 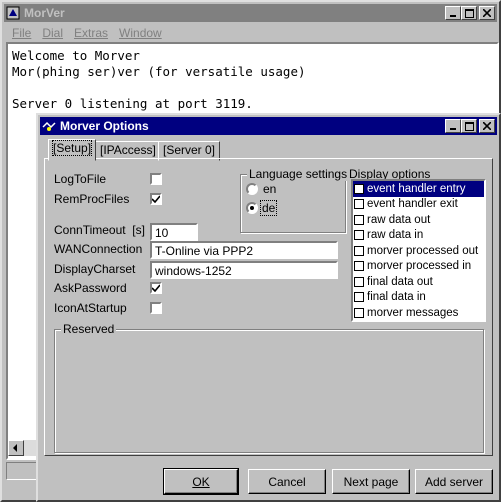 What do you see at coordinates (252, 189) in the screenshot?
I see `language-en-radio` at bounding box center [252, 189].